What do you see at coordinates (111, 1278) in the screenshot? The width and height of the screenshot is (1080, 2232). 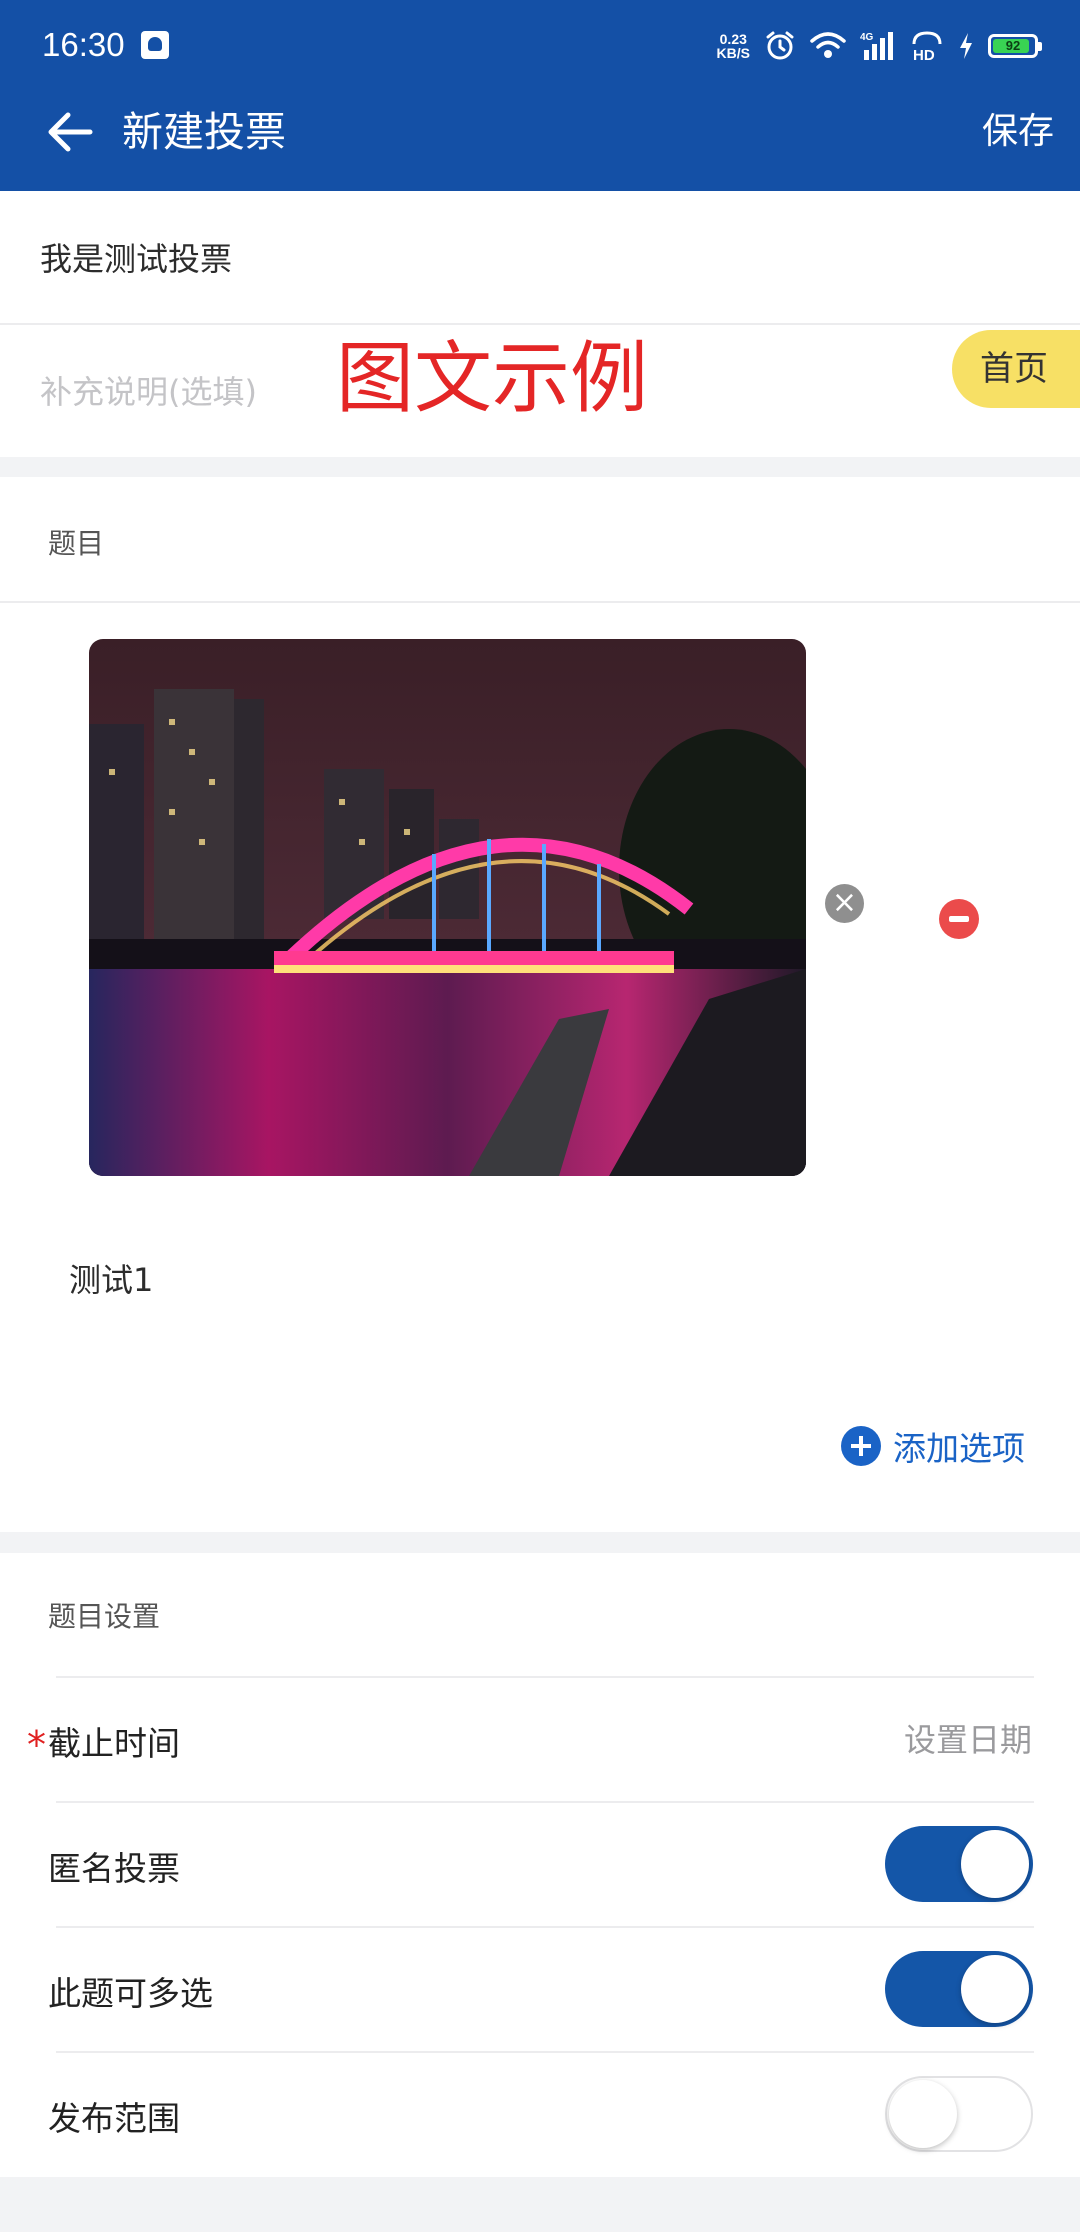 I see `option-text-input: 测试1` at bounding box center [111, 1278].